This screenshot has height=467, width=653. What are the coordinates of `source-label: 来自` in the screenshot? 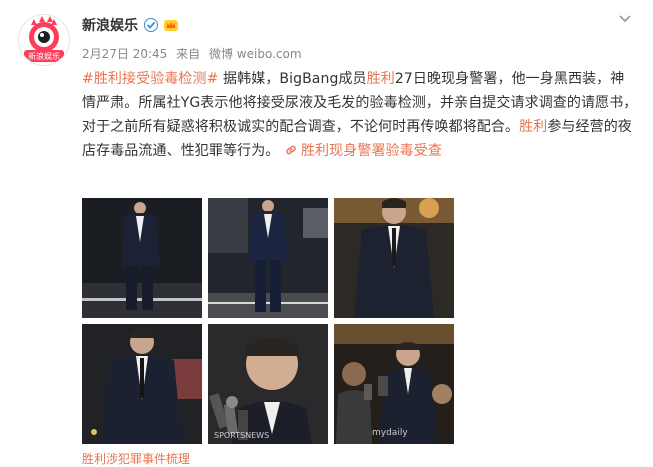 It's located at (188, 54).